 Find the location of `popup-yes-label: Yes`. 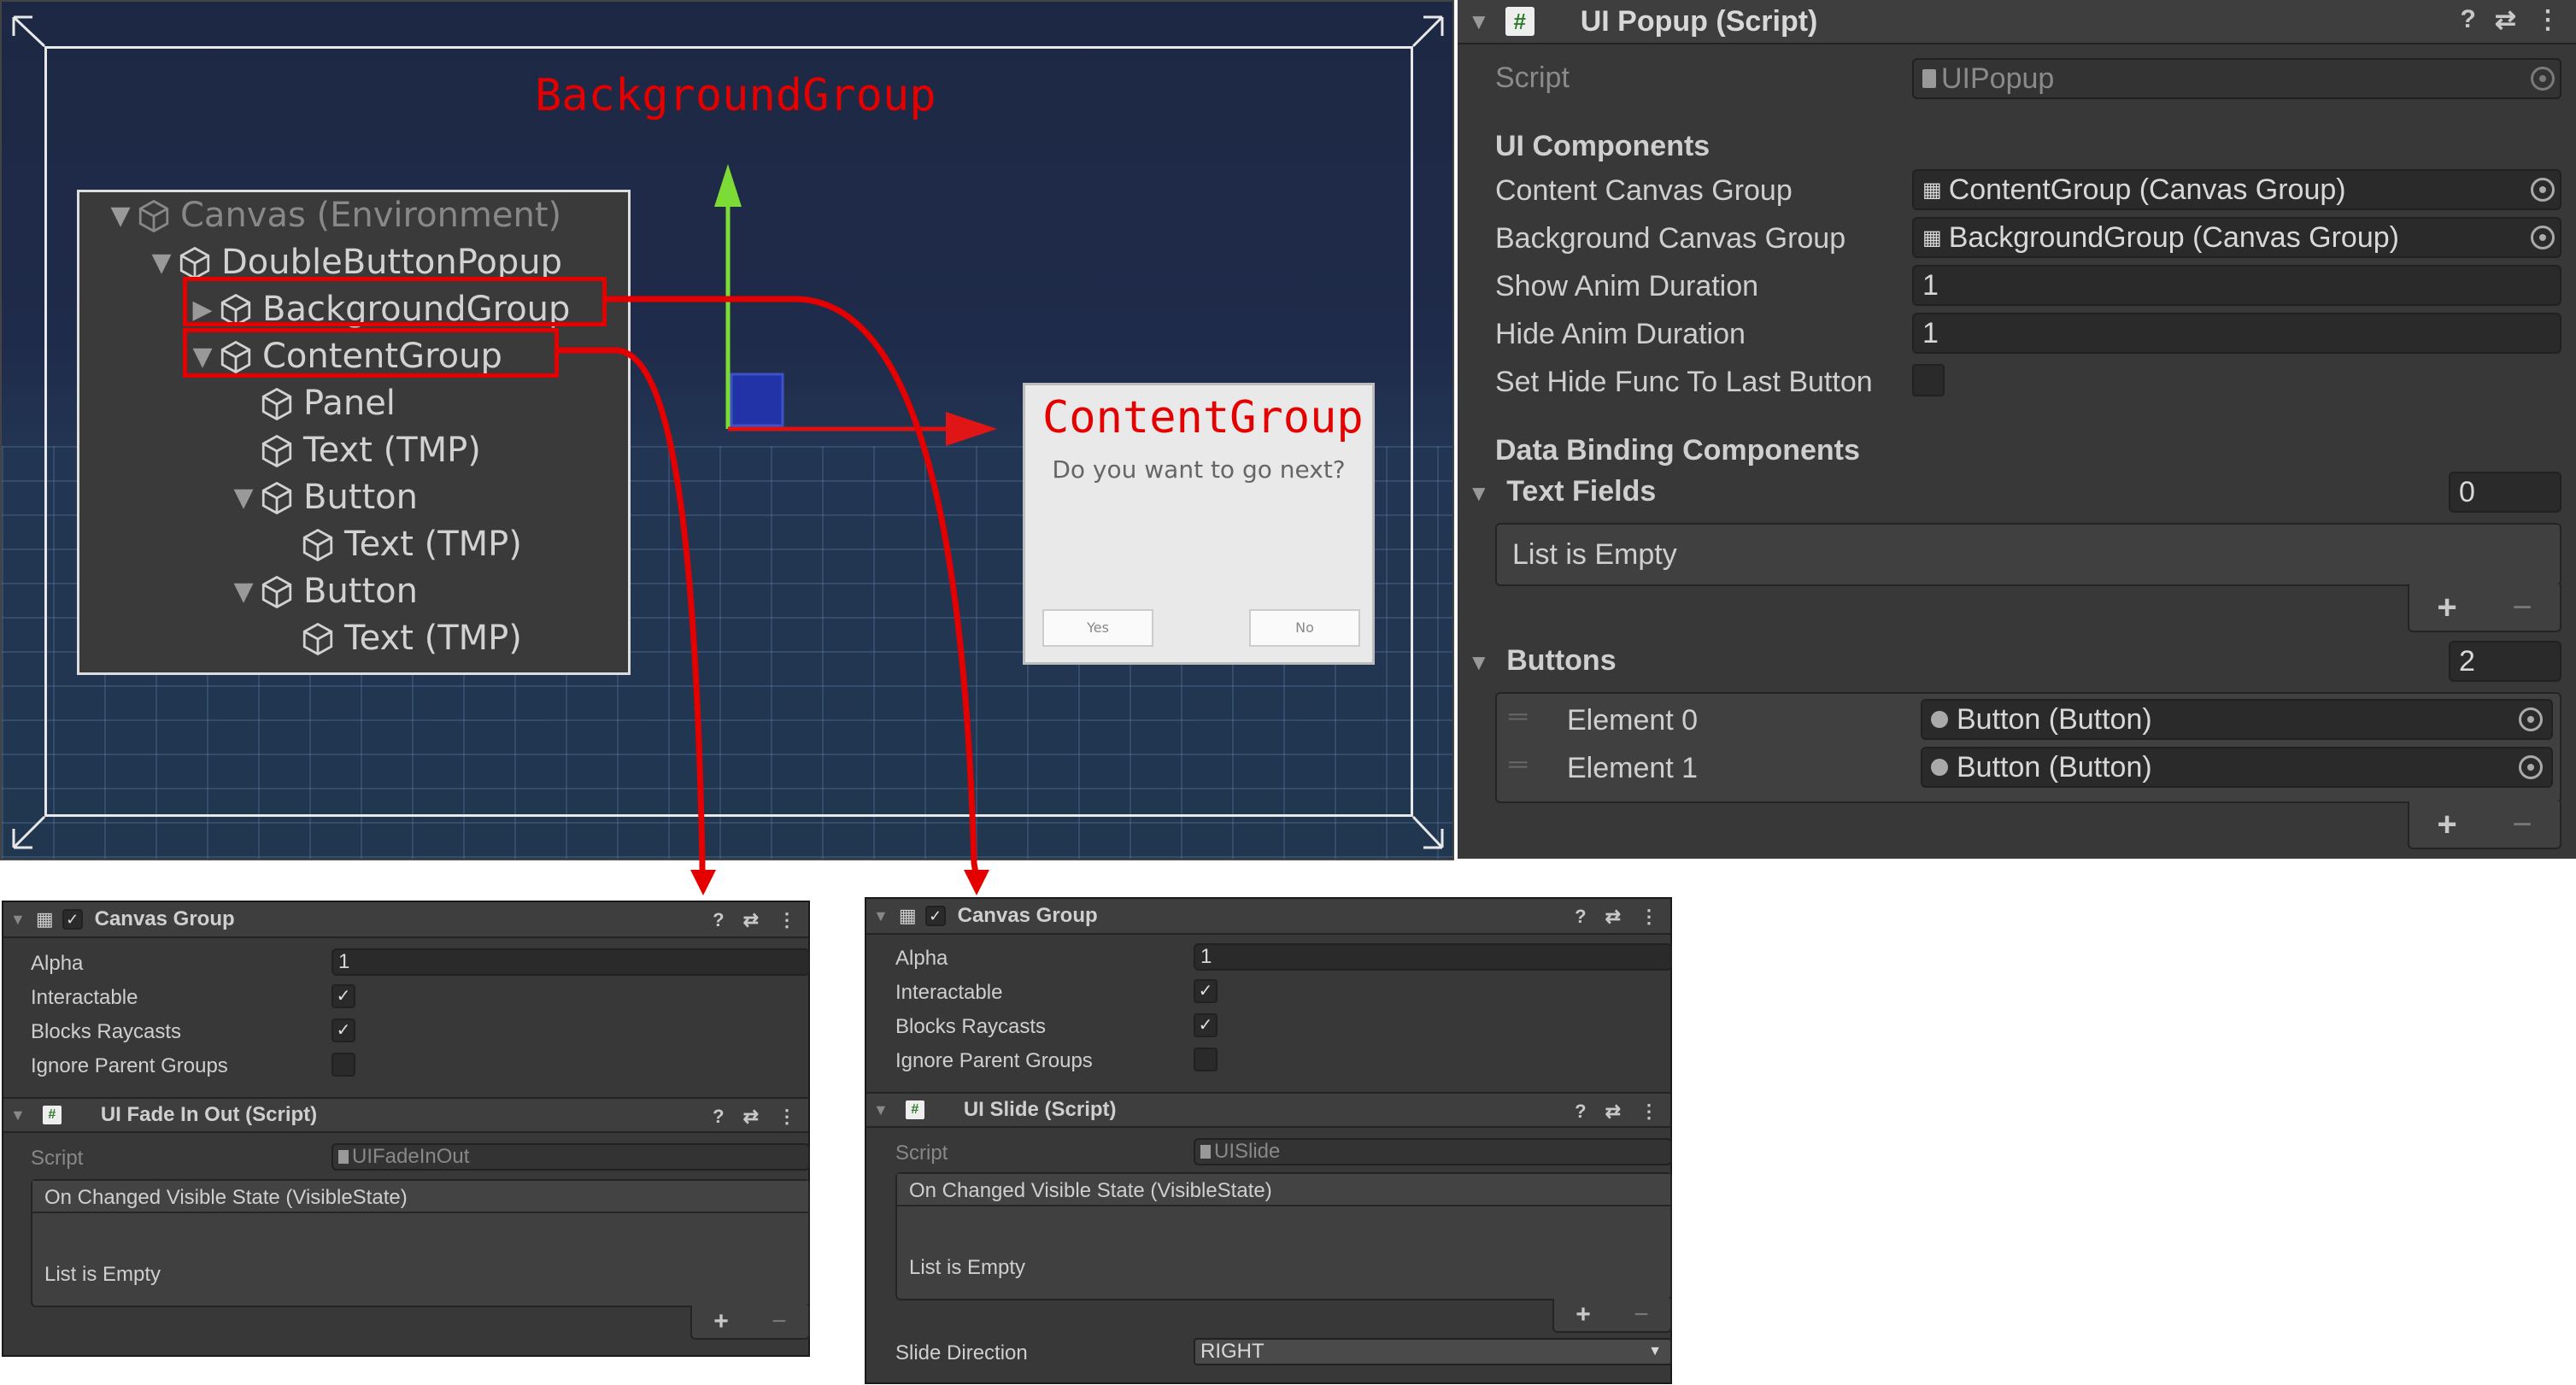

popup-yes-label: Yes is located at coordinates (1098, 627).